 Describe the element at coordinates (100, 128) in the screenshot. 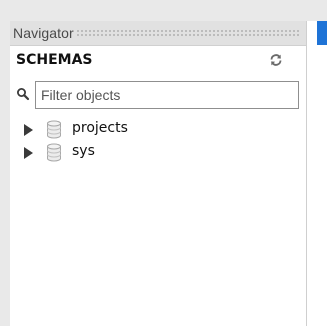

I see `schema-name: projects` at that location.